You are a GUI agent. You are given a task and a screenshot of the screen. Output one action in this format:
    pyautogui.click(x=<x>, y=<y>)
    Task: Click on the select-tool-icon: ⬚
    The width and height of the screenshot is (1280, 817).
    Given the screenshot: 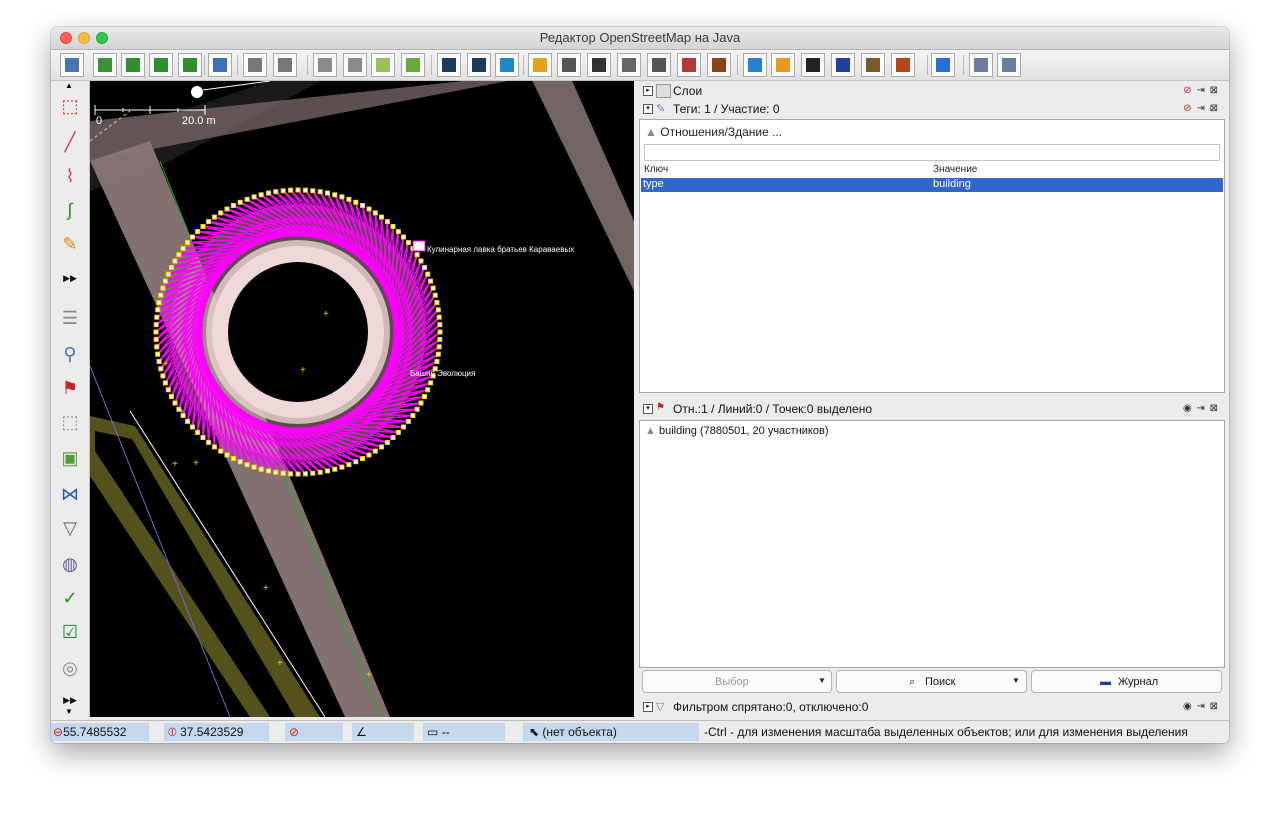 What is the action you would take?
    pyautogui.click(x=70, y=106)
    